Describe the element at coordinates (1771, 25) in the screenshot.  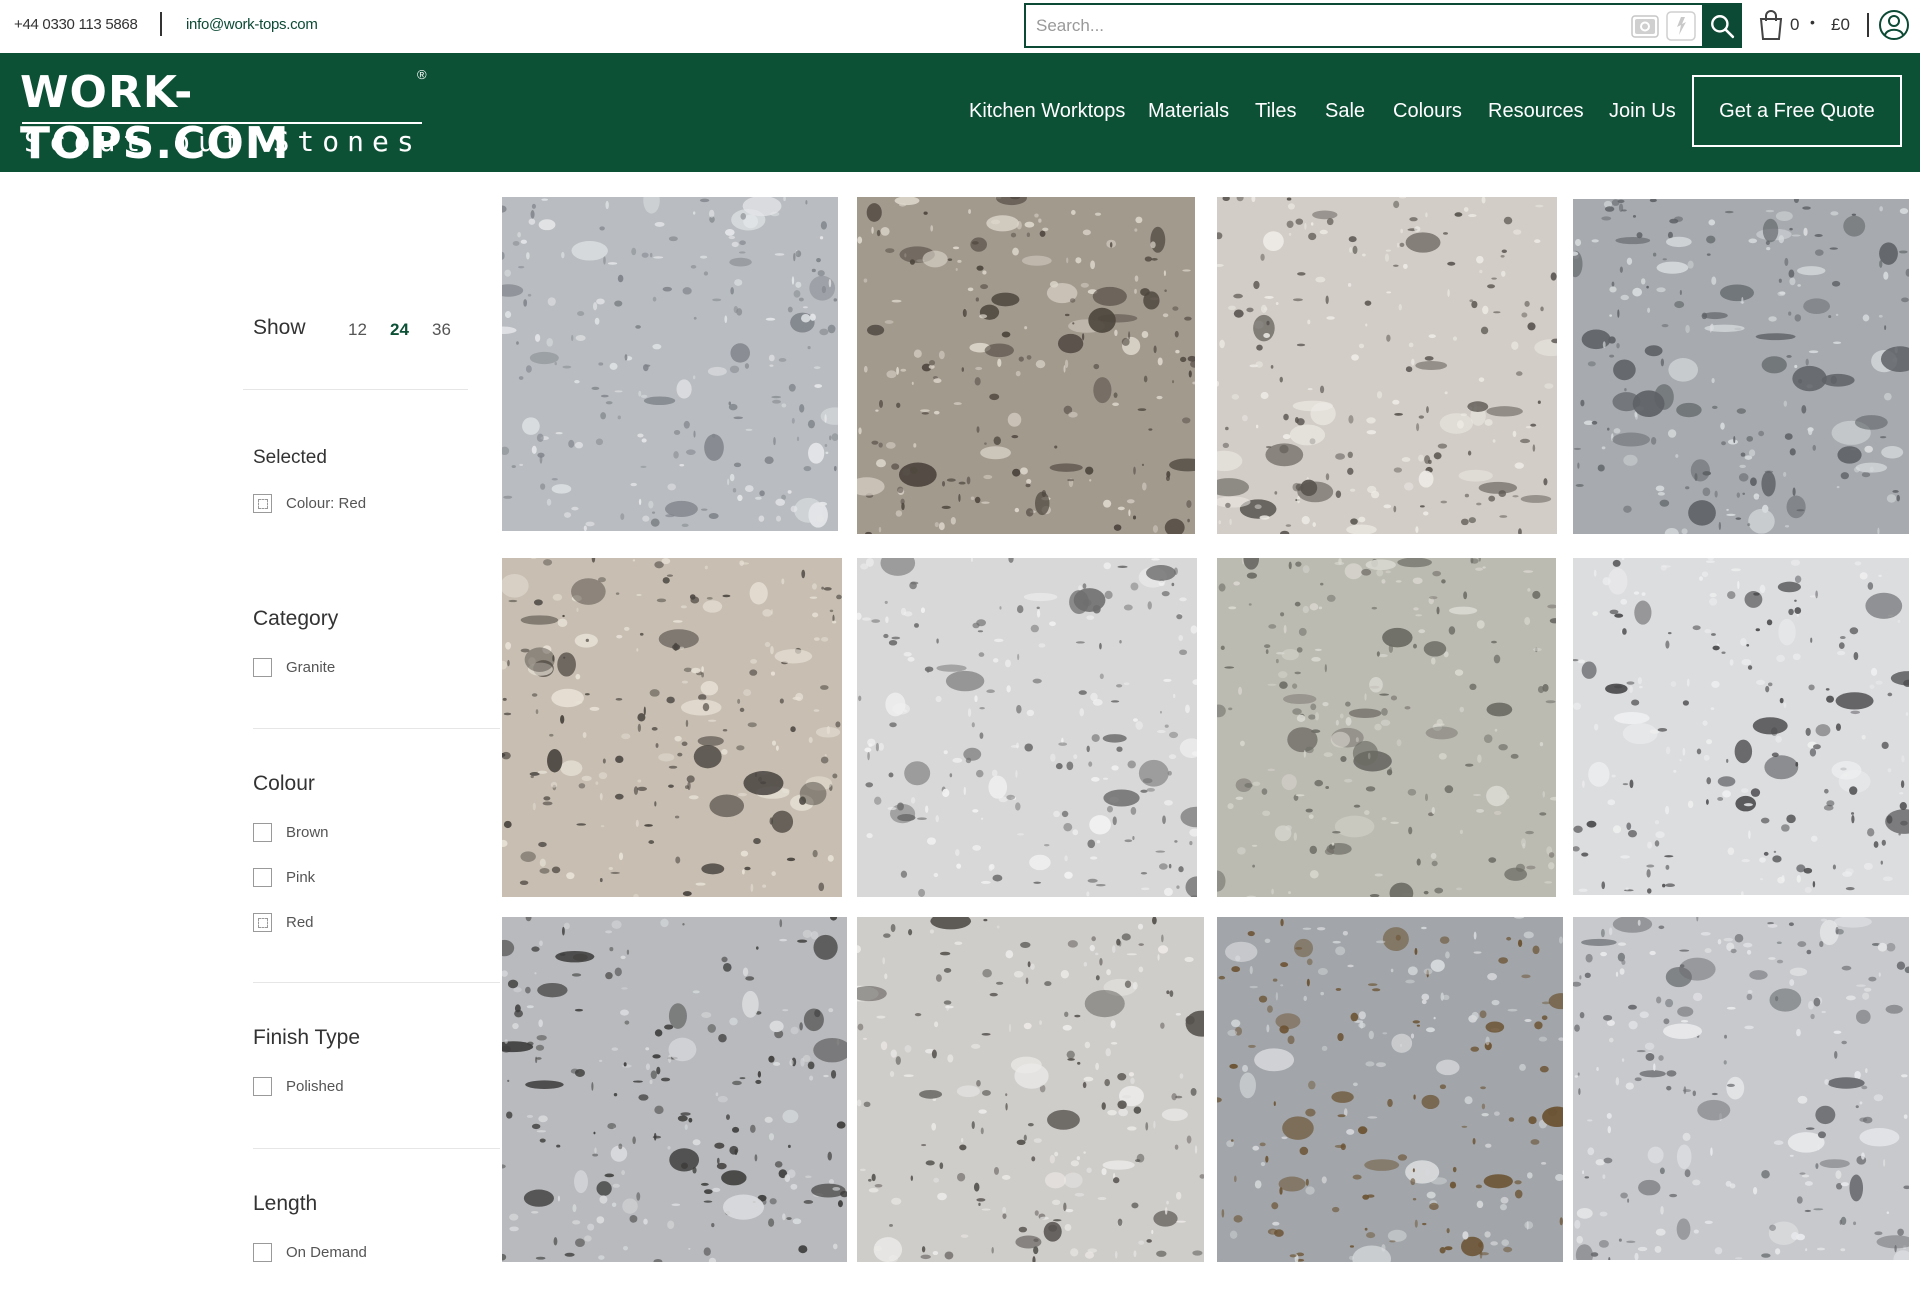
I see `shopping-bag-icon` at that location.